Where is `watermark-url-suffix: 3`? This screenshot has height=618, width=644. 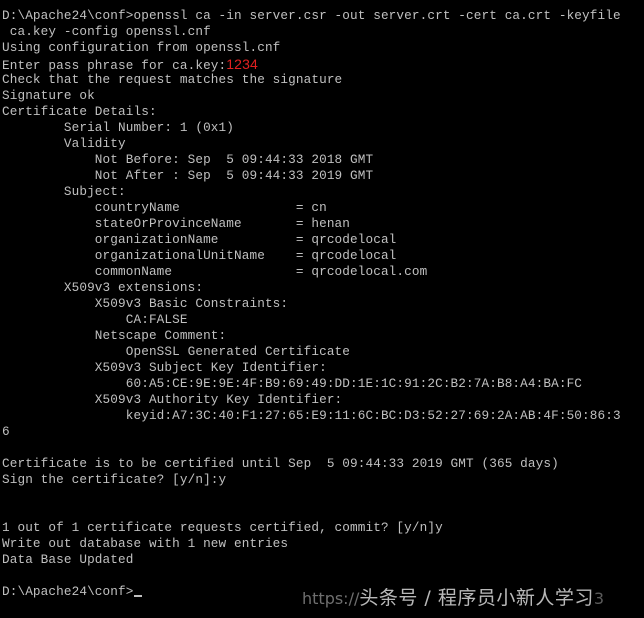 watermark-url-suffix: 3 is located at coordinates (599, 598).